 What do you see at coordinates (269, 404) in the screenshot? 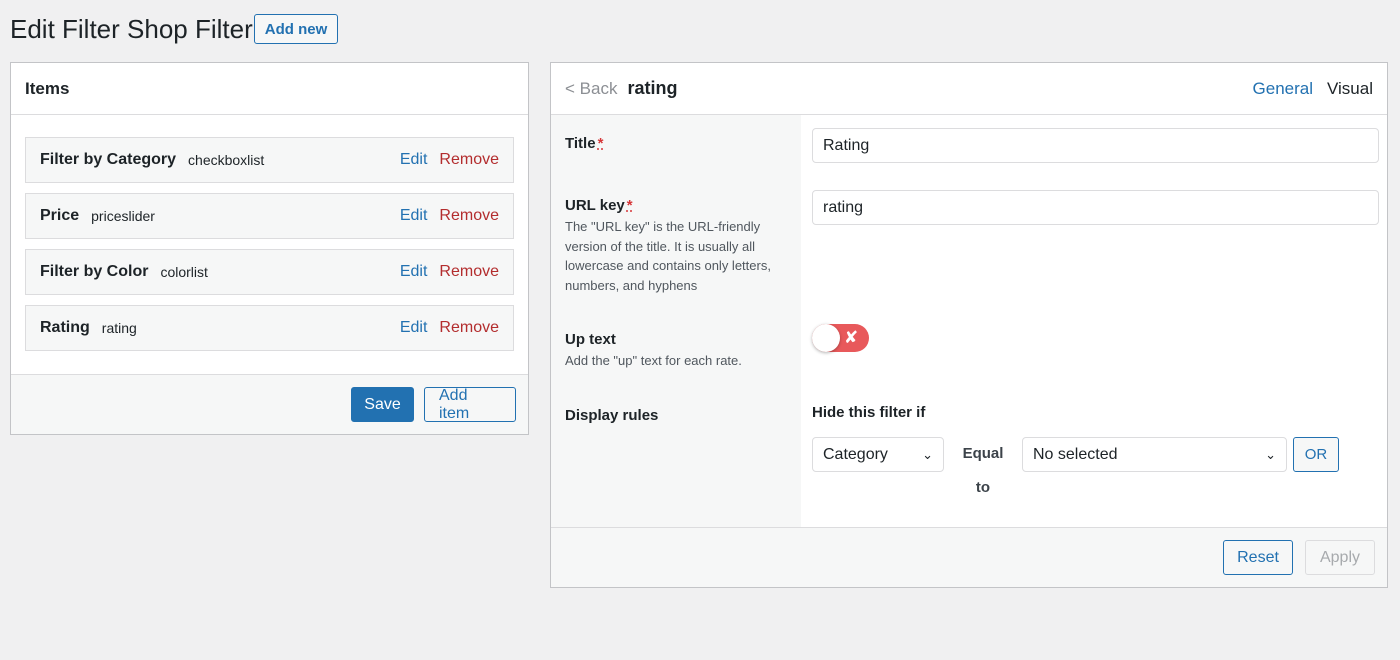
I see `items-panel-footer: Save Add item` at bounding box center [269, 404].